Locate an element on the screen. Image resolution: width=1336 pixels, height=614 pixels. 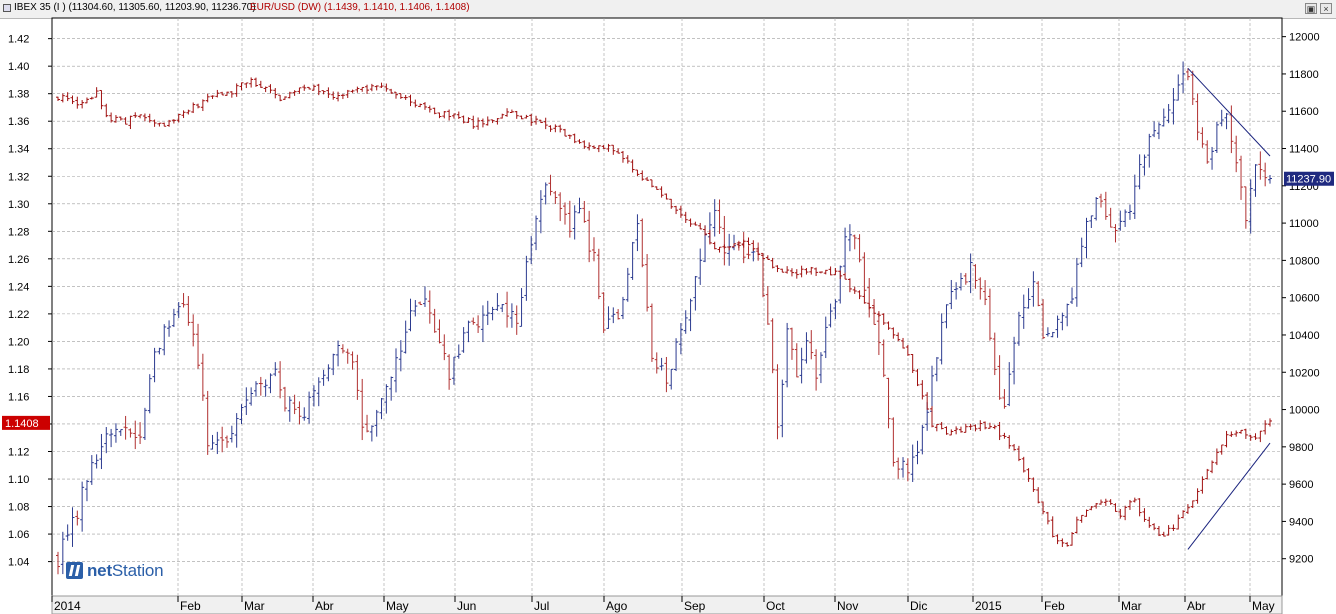
right-tick-label: 11600 is located at coordinates (1304, 112).